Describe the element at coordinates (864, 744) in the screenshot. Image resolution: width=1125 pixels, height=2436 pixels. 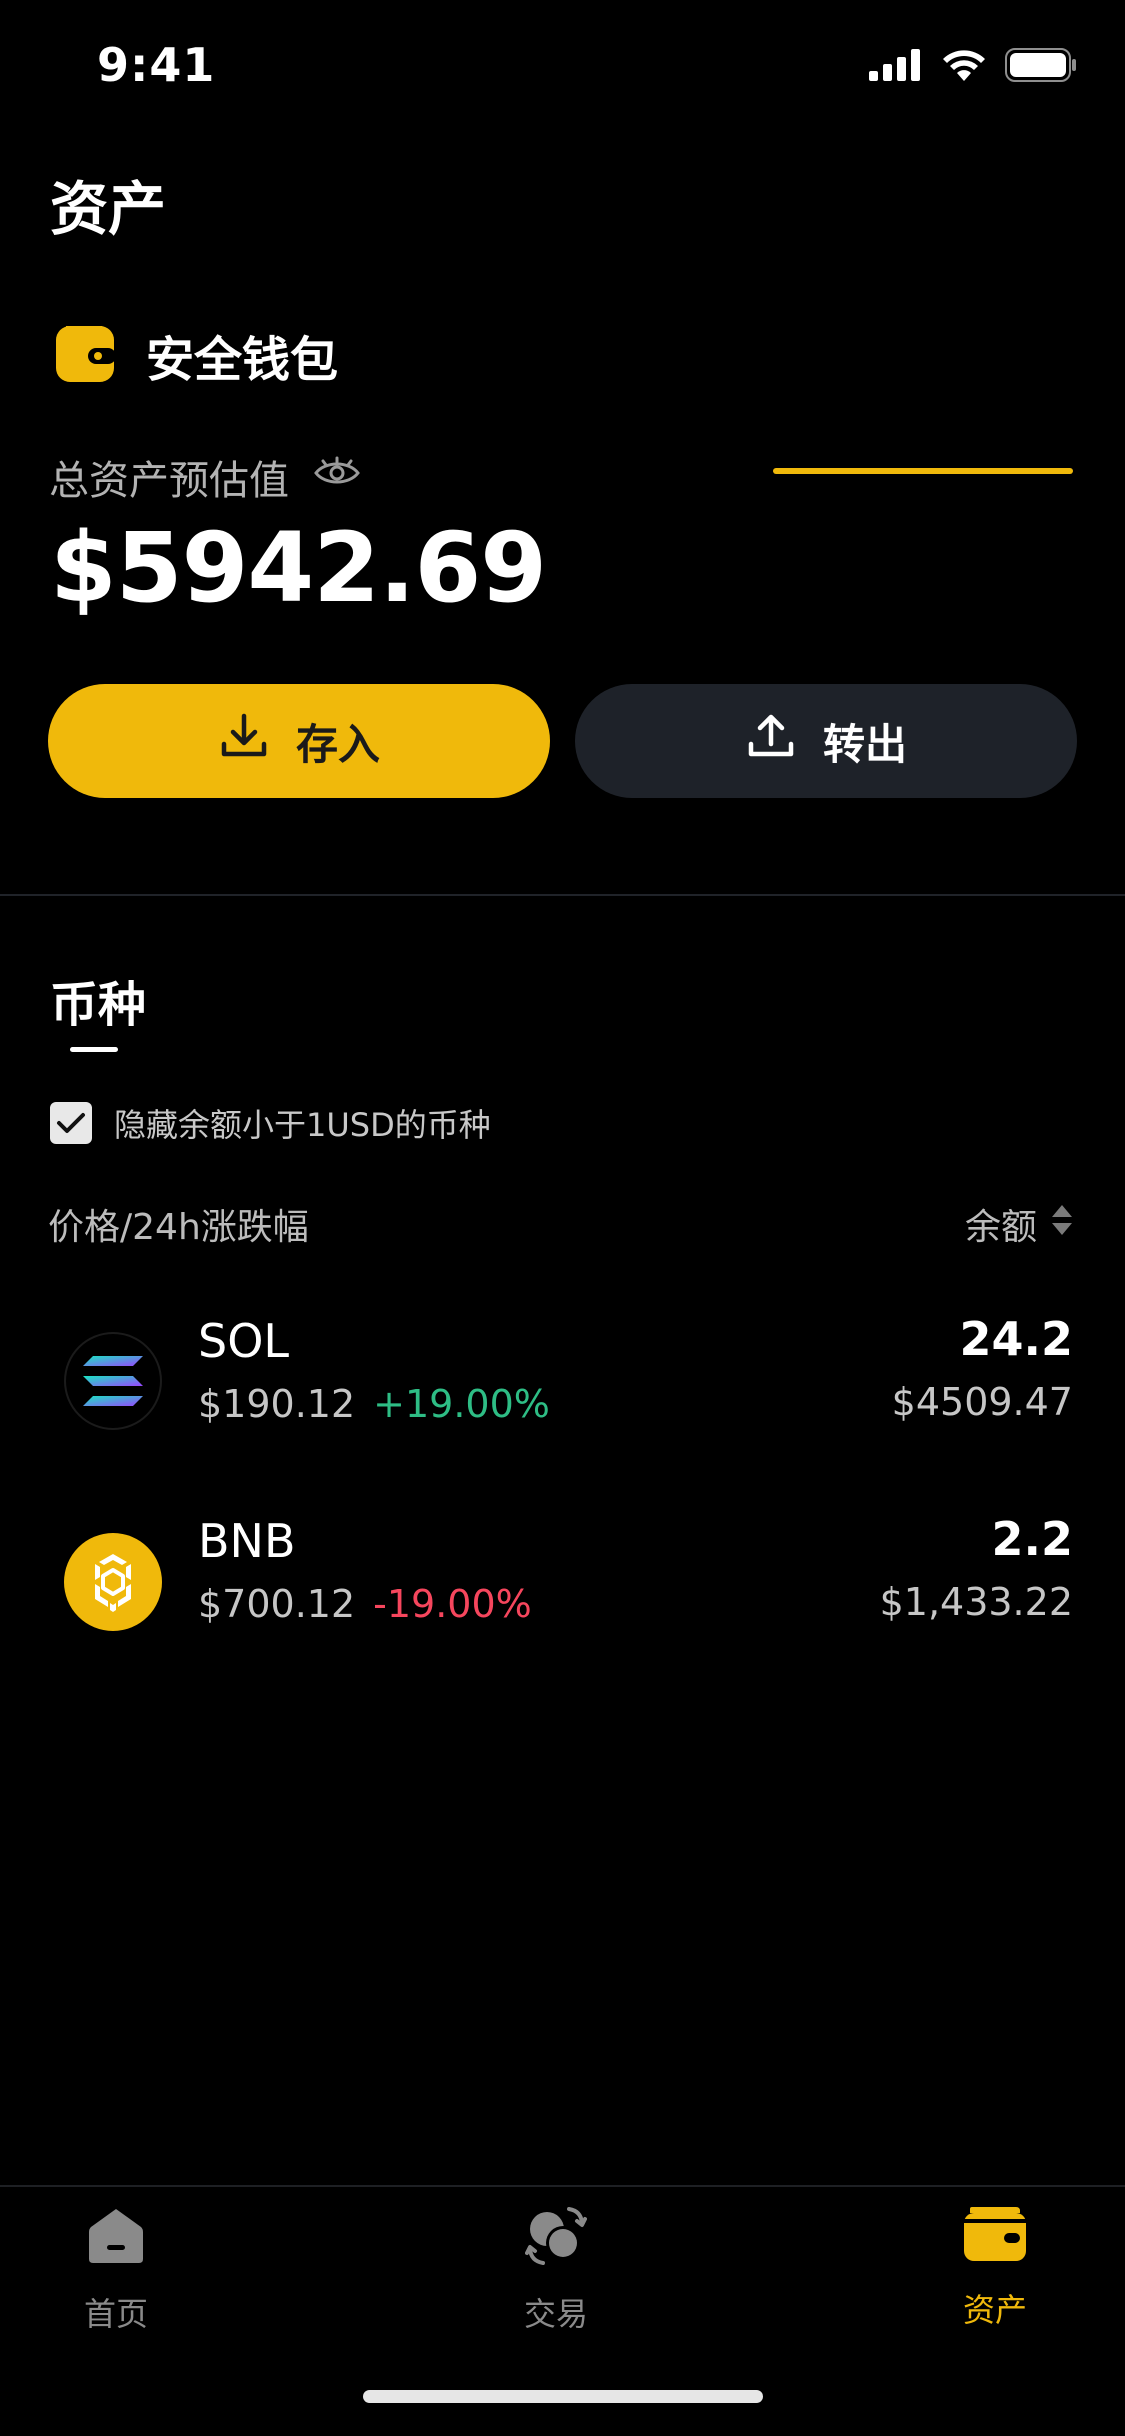
I see `withdraw-label: 转出` at that location.